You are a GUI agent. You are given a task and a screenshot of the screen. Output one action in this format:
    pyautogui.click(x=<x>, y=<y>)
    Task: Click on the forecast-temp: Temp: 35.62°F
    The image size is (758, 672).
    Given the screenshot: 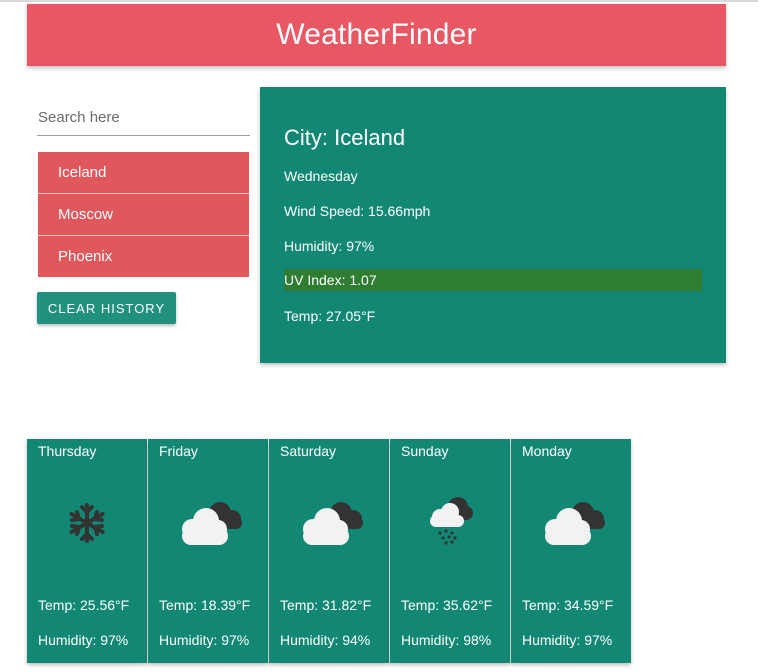 What is the action you would take?
    pyautogui.click(x=447, y=605)
    